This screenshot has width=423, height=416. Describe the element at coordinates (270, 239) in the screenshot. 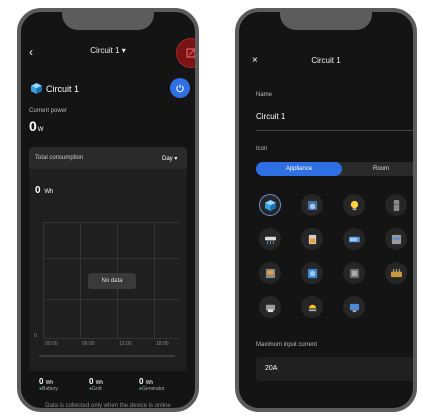

I see `air-conditioner-icon` at that location.